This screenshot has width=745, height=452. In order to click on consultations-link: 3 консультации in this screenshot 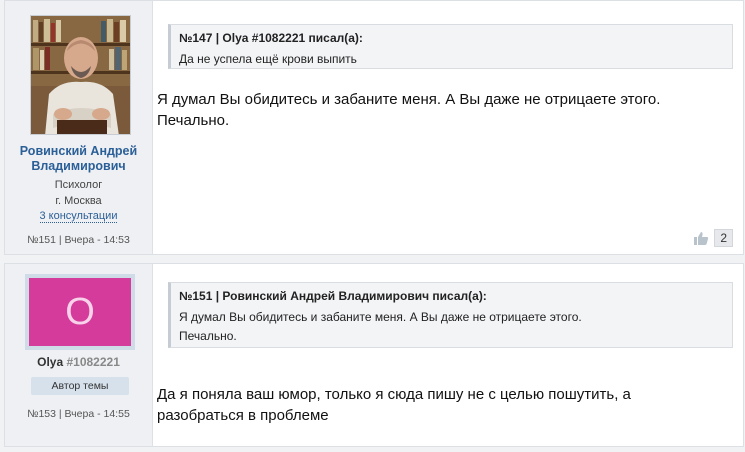, I will do `click(78, 216)`.